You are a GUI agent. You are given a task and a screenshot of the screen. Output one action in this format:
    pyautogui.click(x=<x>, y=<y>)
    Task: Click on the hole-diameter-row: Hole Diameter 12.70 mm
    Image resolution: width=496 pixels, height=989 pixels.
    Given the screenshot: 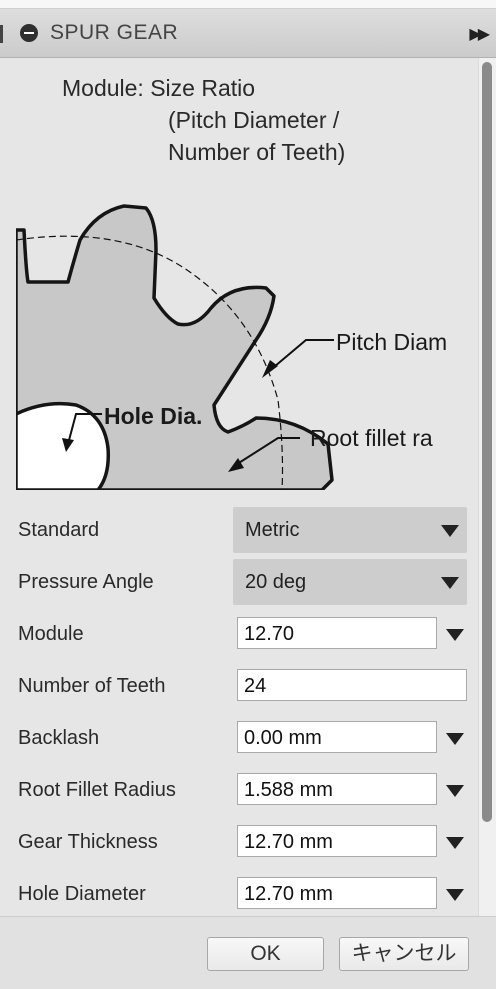 What is the action you would take?
    pyautogui.click(x=239, y=895)
    